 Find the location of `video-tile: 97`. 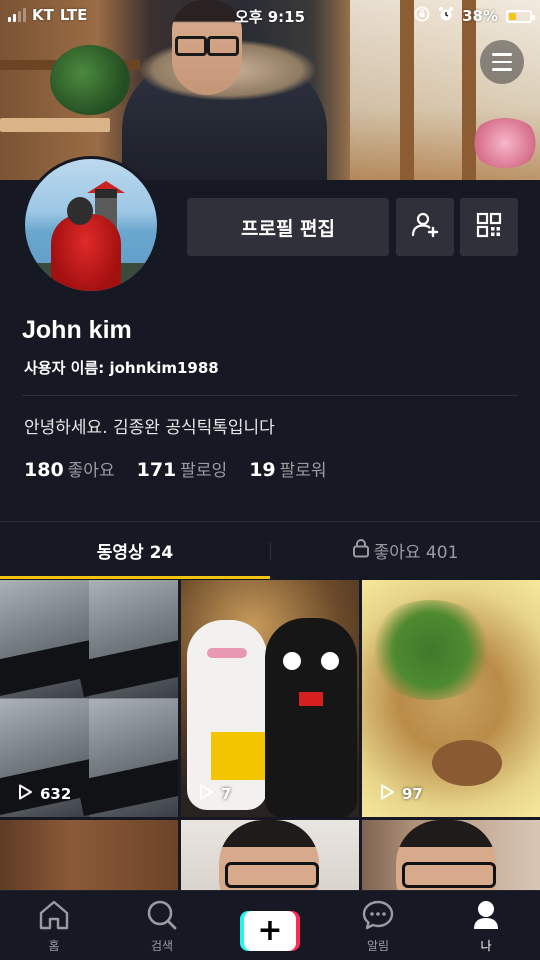

video-tile: 97 is located at coordinates (451, 698).